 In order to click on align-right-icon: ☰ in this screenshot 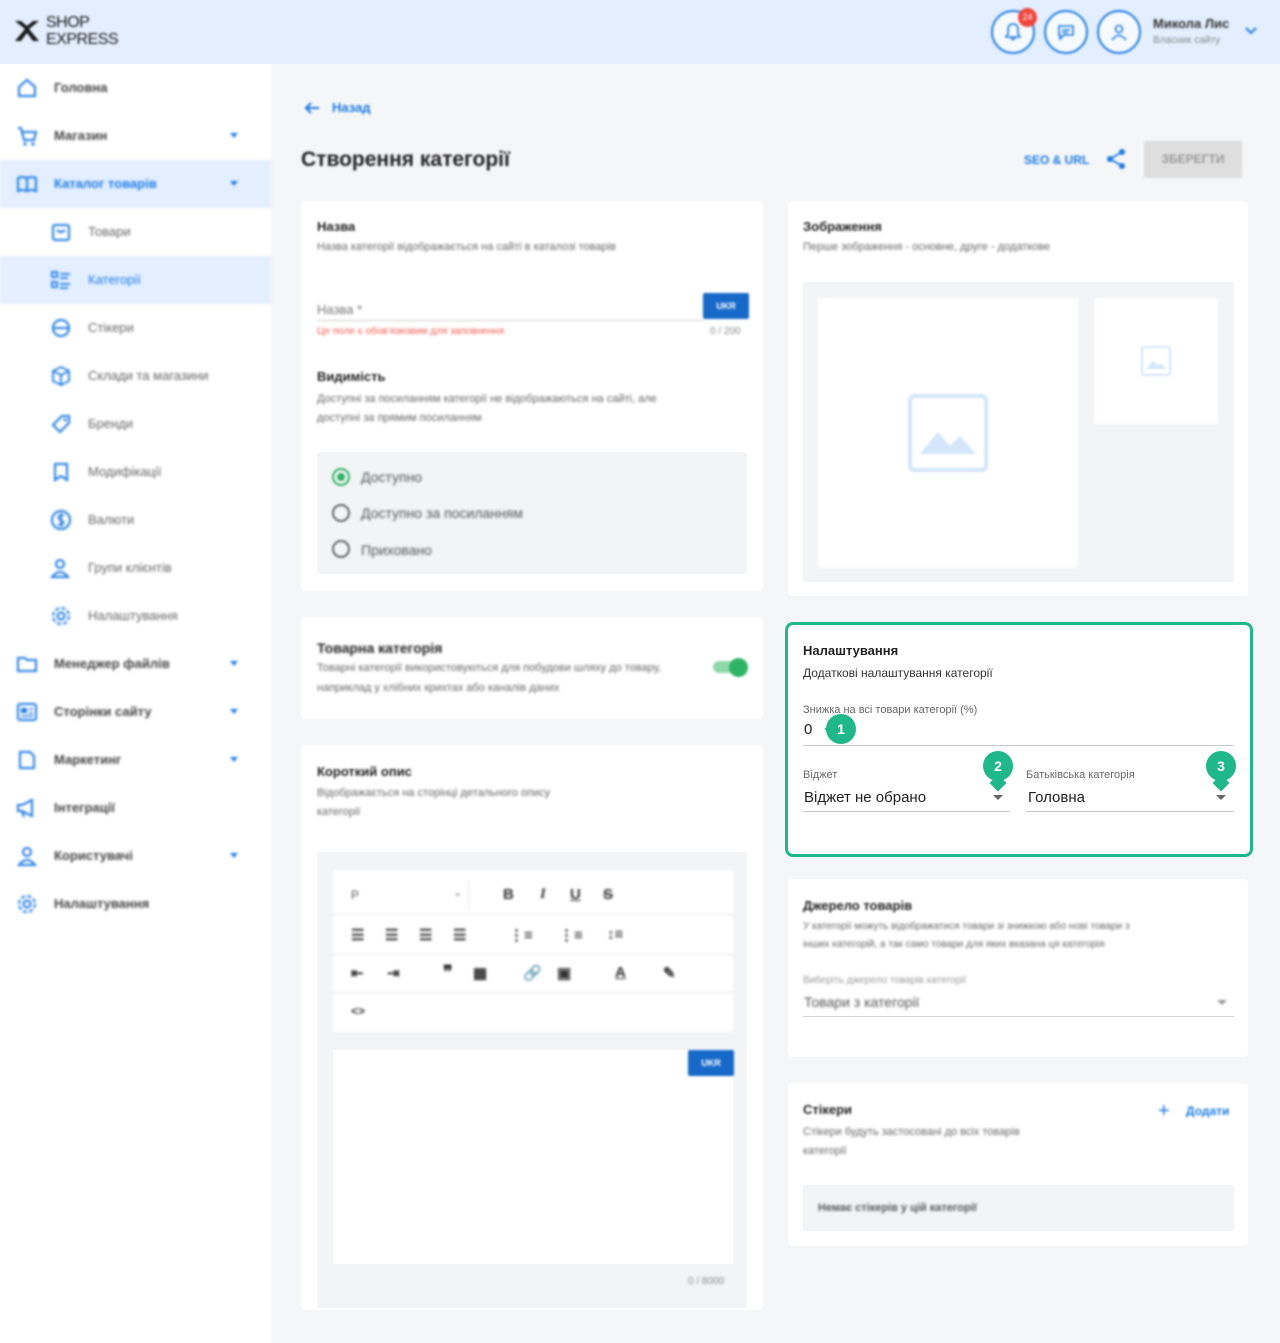, I will do `click(425, 935)`.